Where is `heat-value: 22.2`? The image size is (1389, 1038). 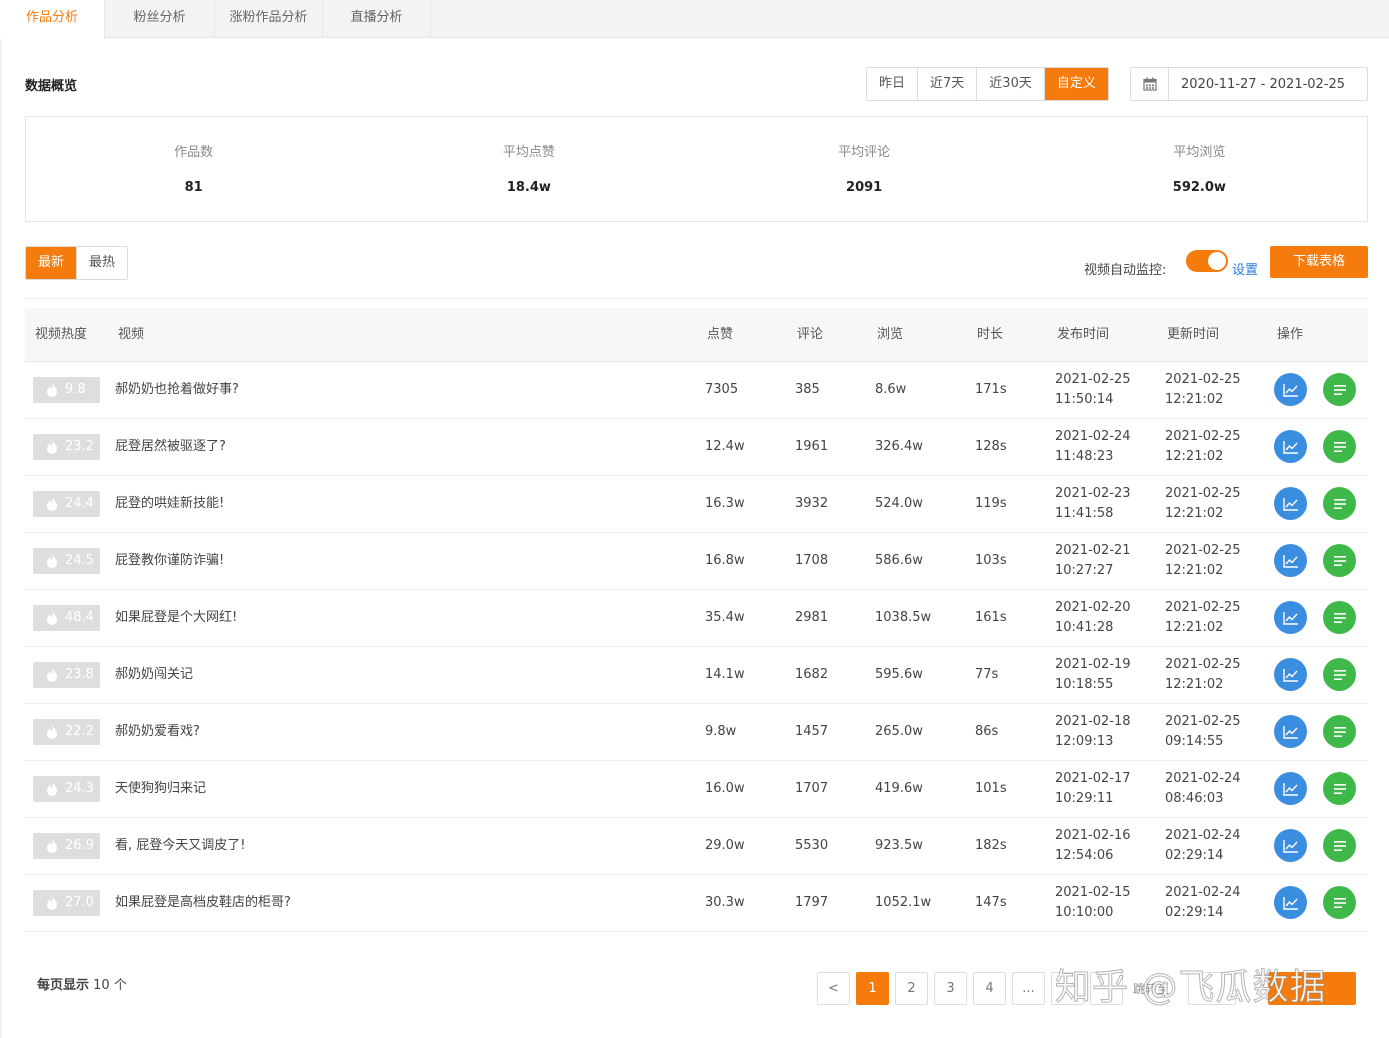 heat-value: 22.2 is located at coordinates (79, 731).